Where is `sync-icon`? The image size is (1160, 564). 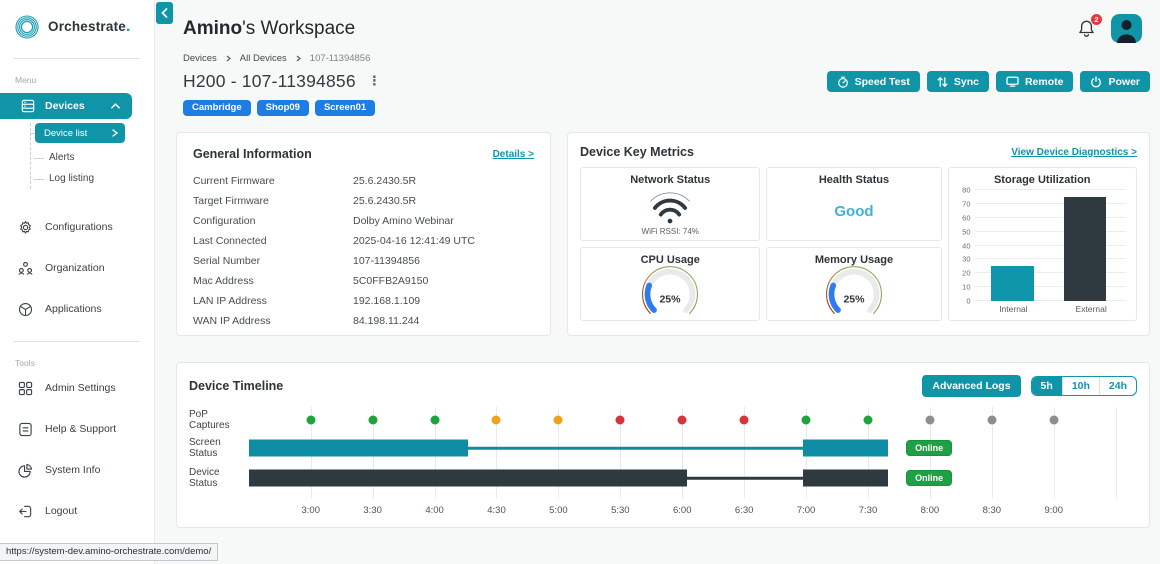 sync-icon is located at coordinates (942, 81).